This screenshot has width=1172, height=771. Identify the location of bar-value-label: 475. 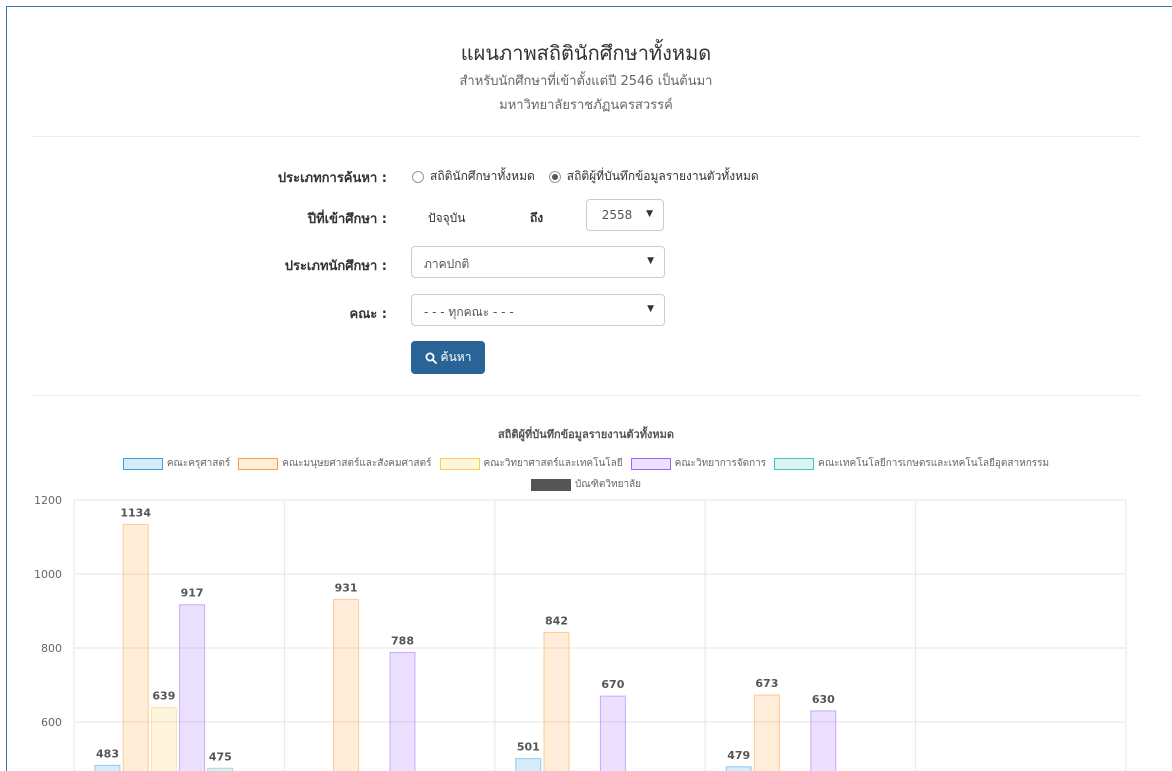
(220, 756).